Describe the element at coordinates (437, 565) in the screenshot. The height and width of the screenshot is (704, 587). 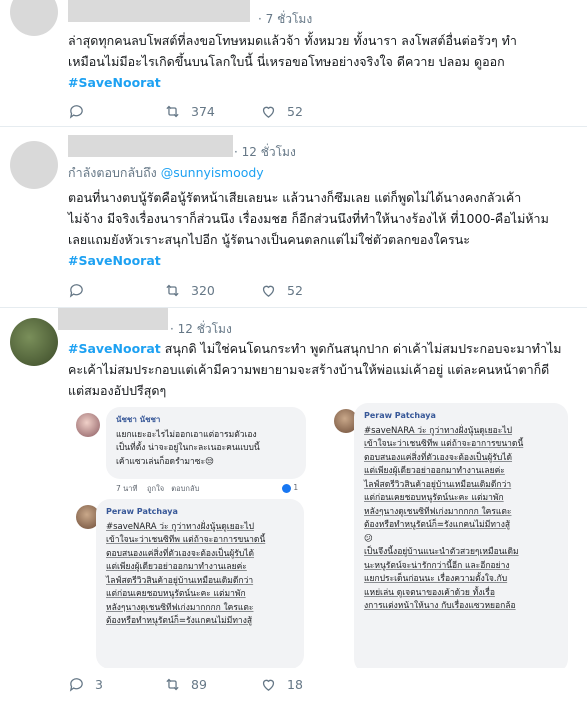
I see `comment-line: นะหนูรัตน์จะน่ารักกว่านี้อีก และอีกอย่าง` at that location.